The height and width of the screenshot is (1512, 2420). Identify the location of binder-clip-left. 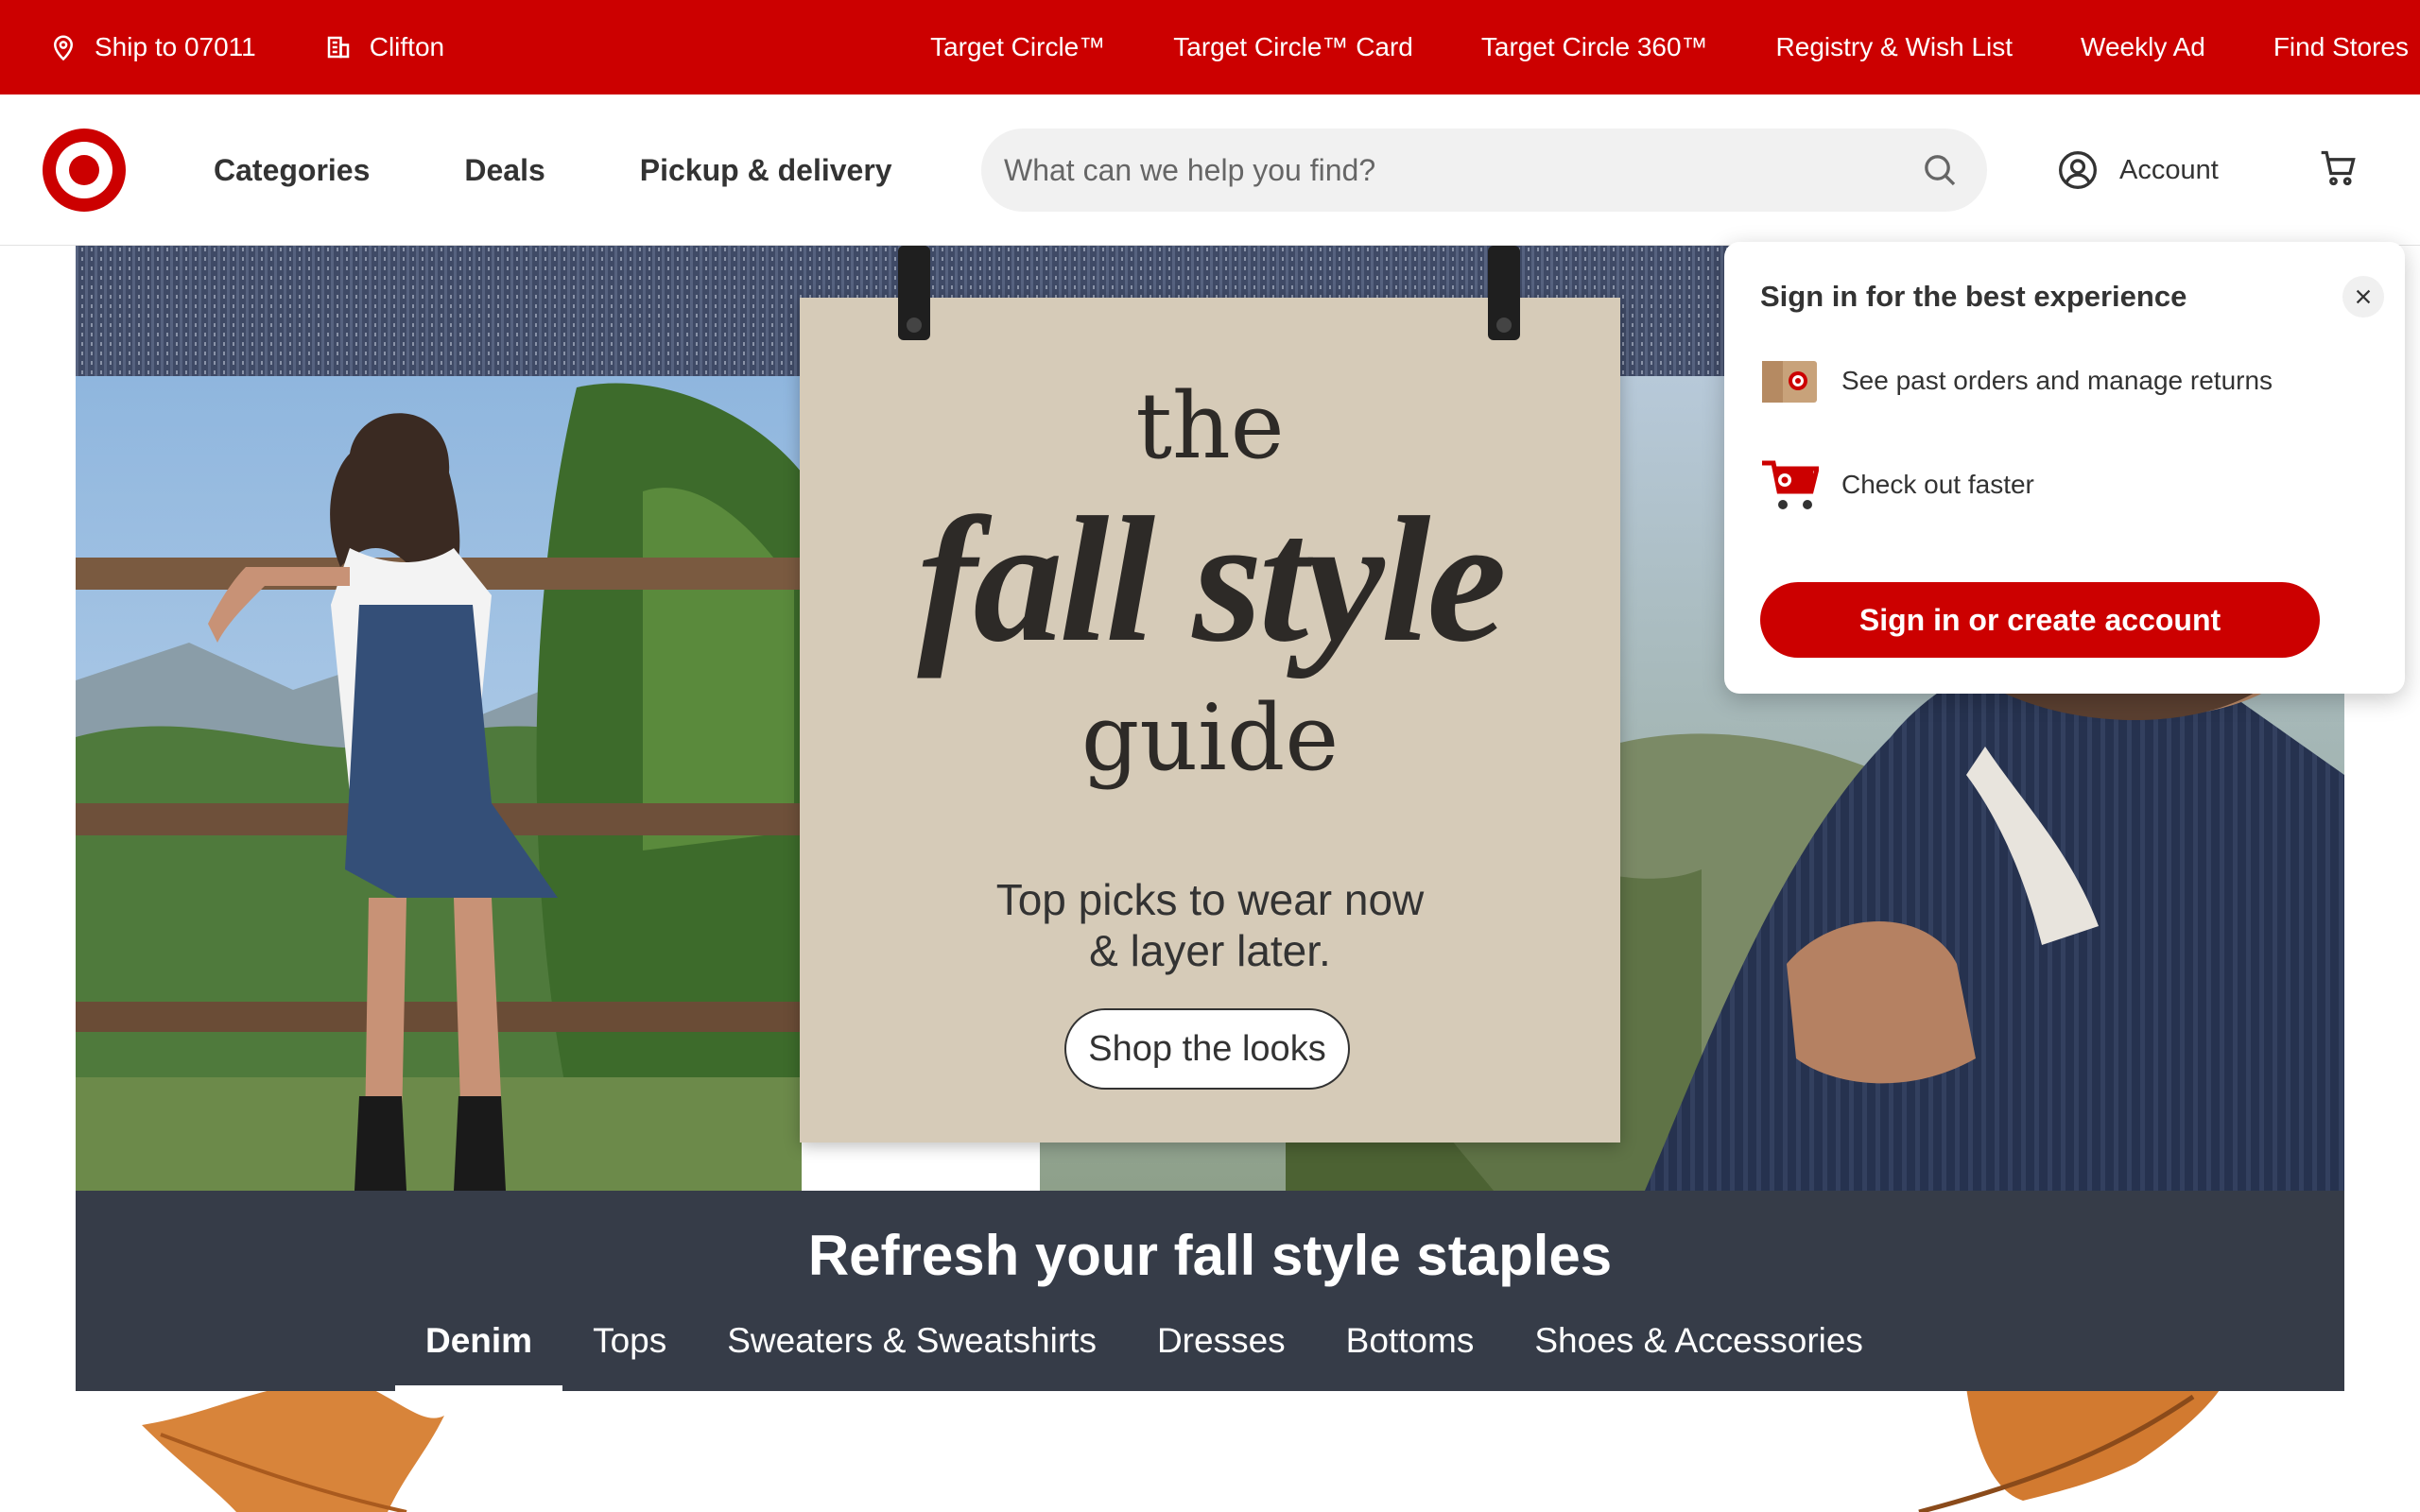
(914, 293).